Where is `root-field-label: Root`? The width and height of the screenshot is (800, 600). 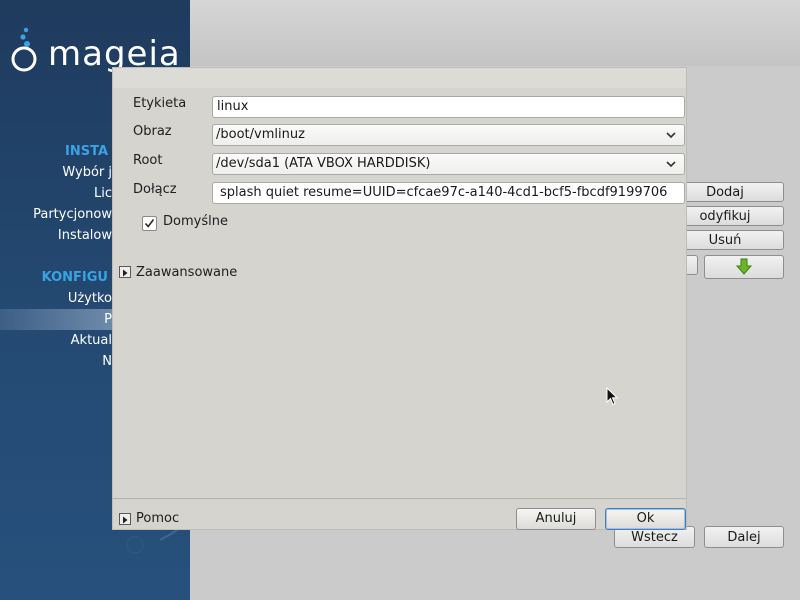 root-field-label: Root is located at coordinates (148, 160).